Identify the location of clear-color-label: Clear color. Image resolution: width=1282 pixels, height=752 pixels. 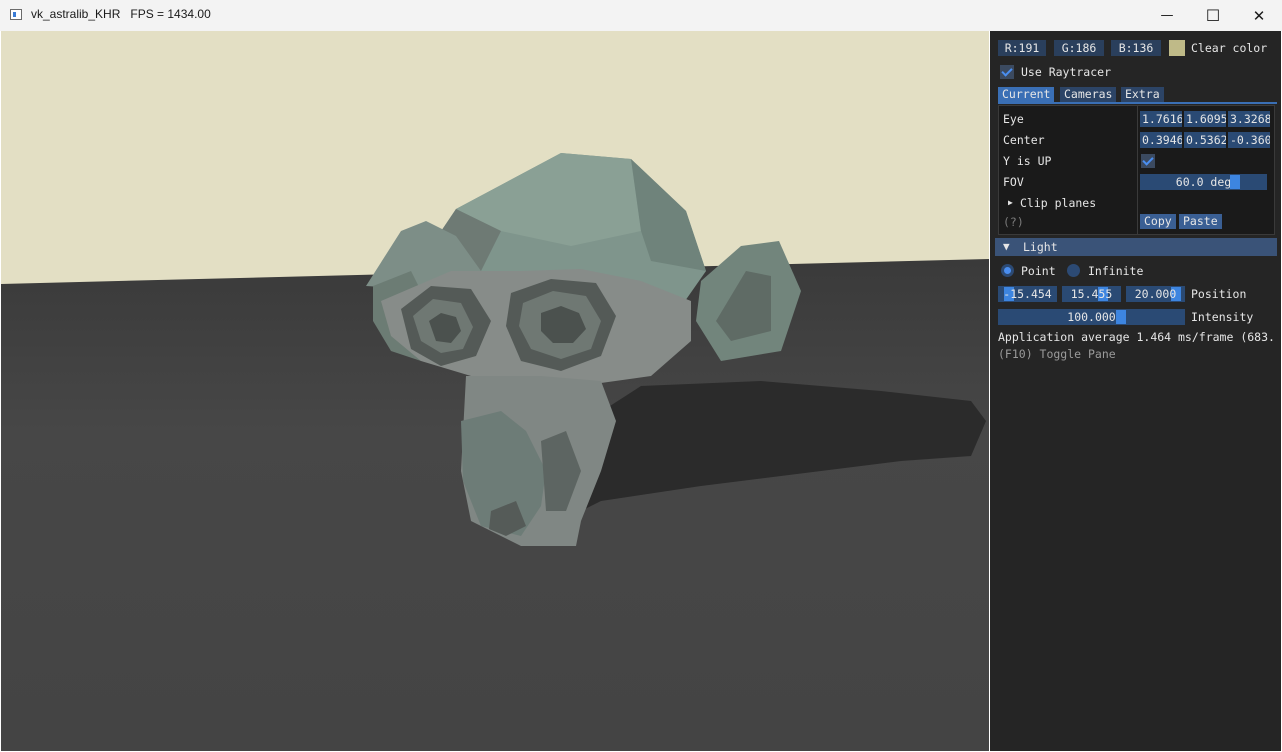
(1229, 48).